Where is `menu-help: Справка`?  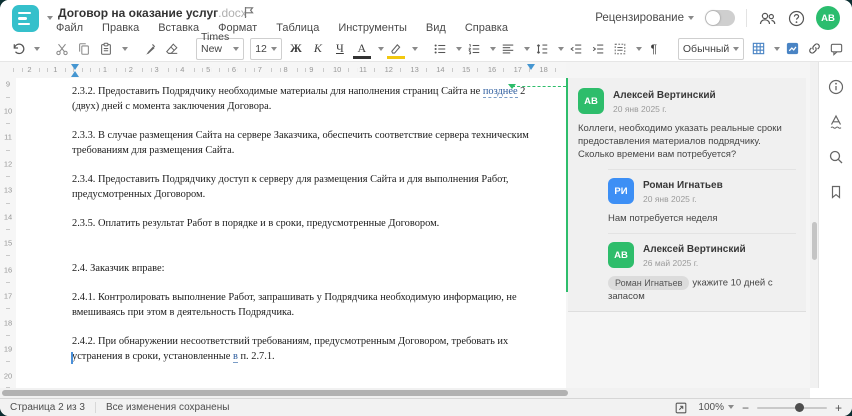 menu-help: Справка is located at coordinates (486, 28).